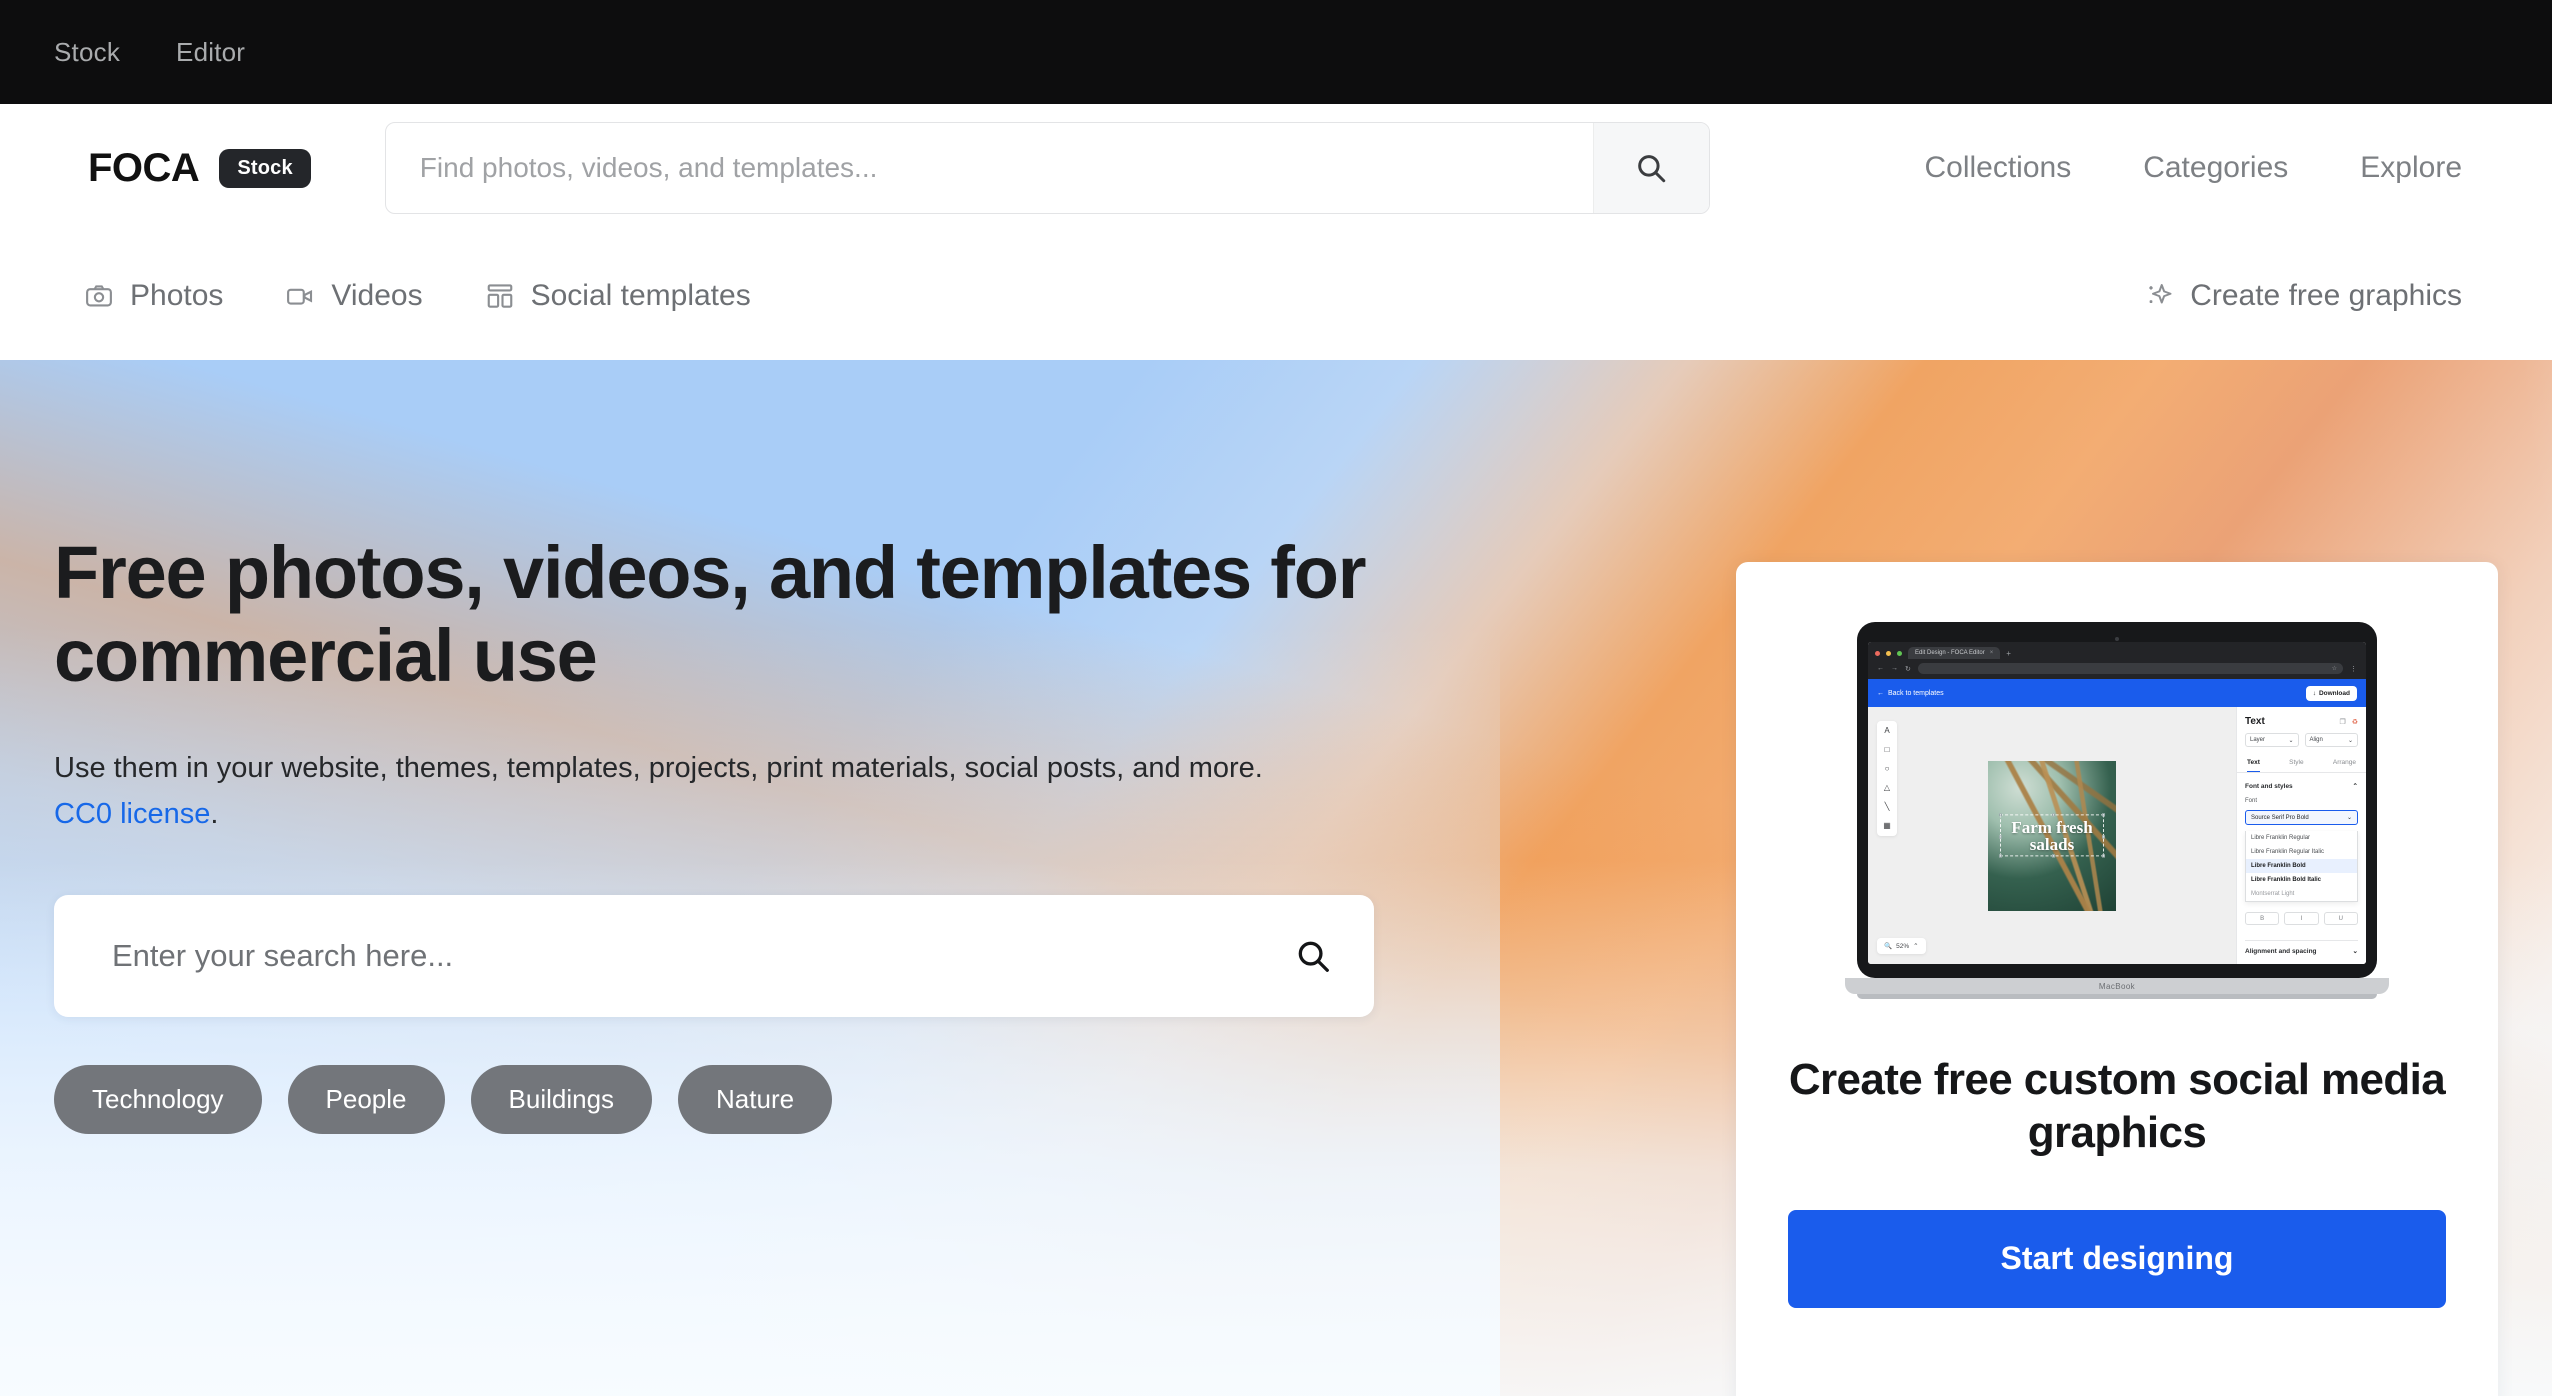 The height and width of the screenshot is (1396, 2552). Describe the element at coordinates (1887, 769) in the screenshot. I see `circle-tool-icon: ○` at that location.